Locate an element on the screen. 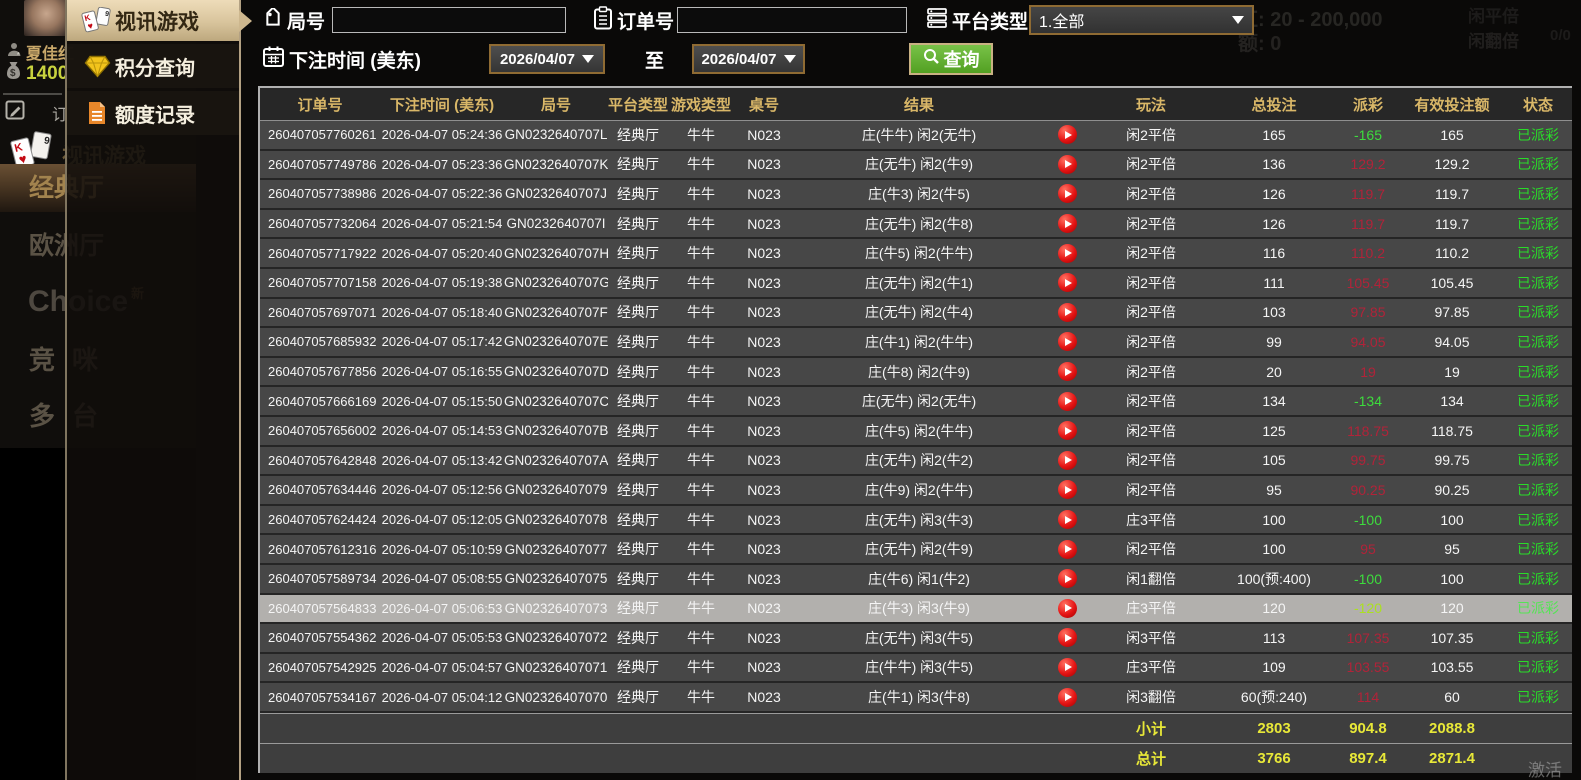  cell-payout: 110.2 is located at coordinates (1368, 253).